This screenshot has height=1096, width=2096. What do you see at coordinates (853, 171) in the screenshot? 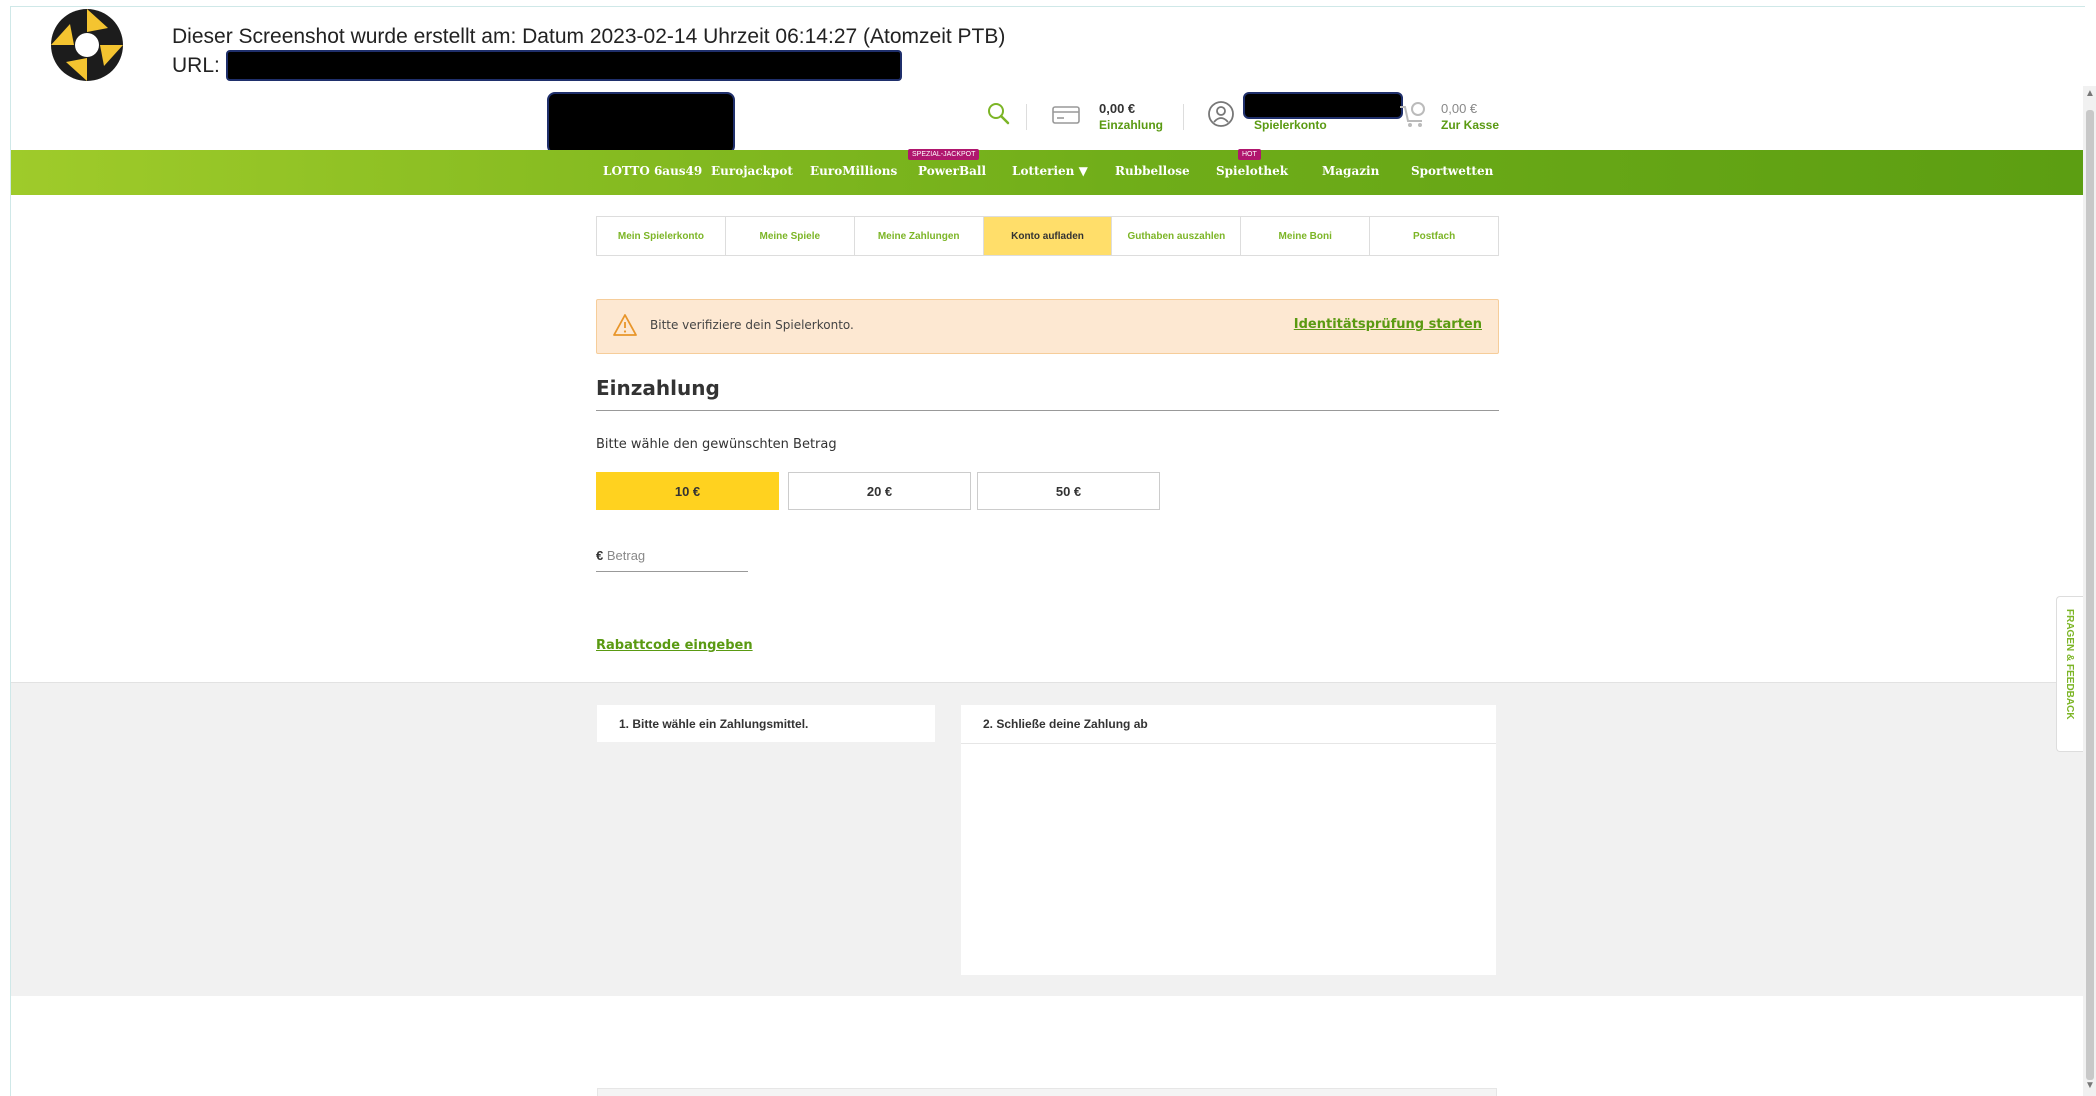
I see `nav-item-euromillions: EuroMillions` at bounding box center [853, 171].